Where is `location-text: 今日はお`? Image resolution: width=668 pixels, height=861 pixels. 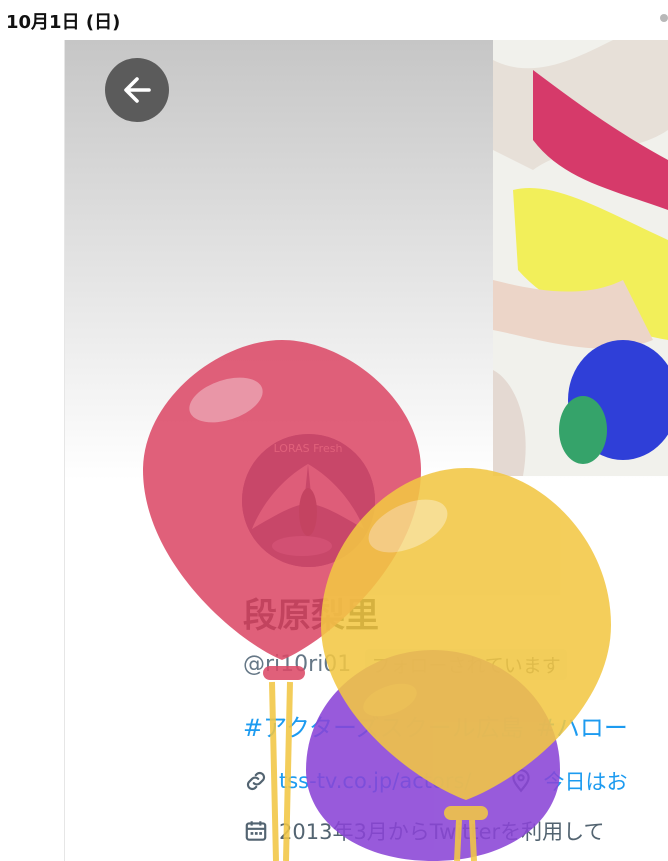 location-text: 今日はお is located at coordinates (585, 782).